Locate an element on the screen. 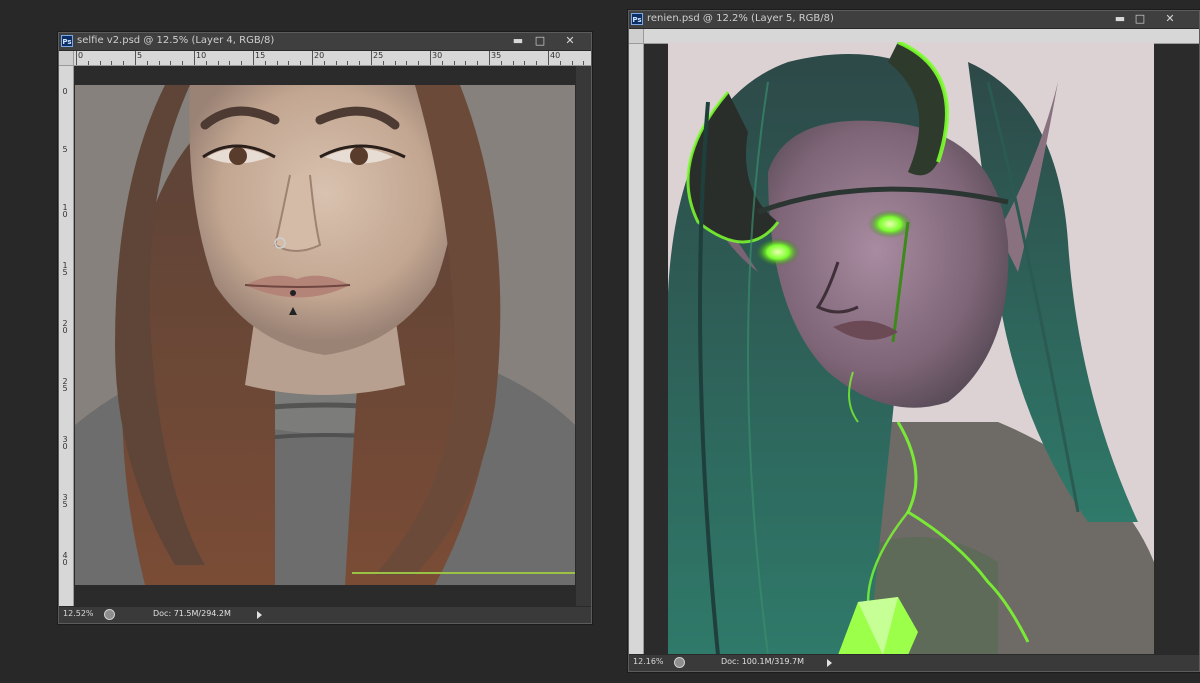 The image size is (1200, 683). ruler-v-label: 20 is located at coordinates (65, 327).